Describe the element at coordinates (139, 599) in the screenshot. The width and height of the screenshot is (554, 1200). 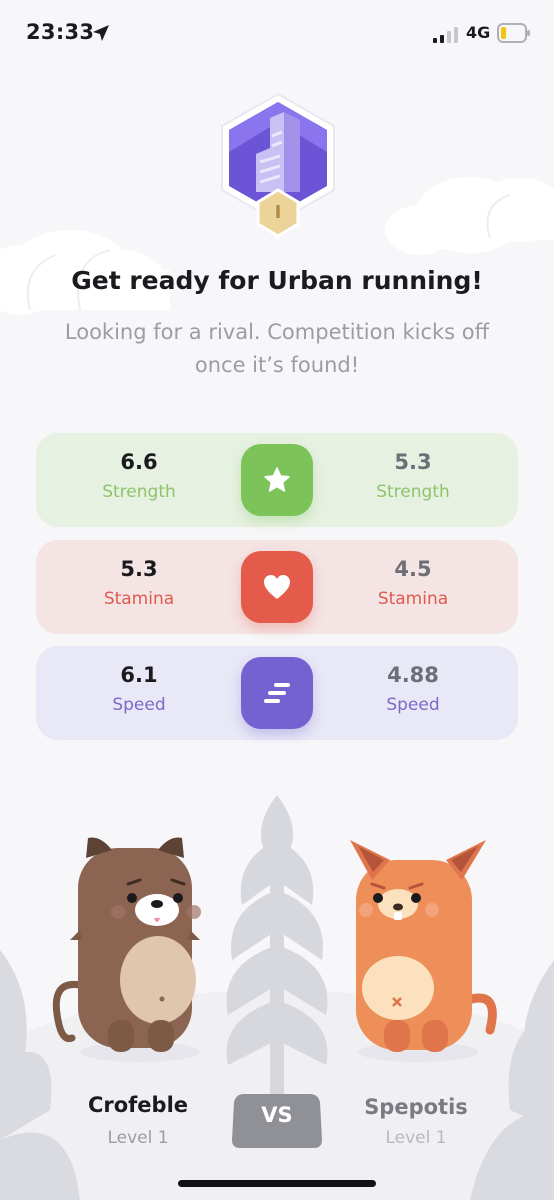
I see `stamina-label: Stamina` at that location.